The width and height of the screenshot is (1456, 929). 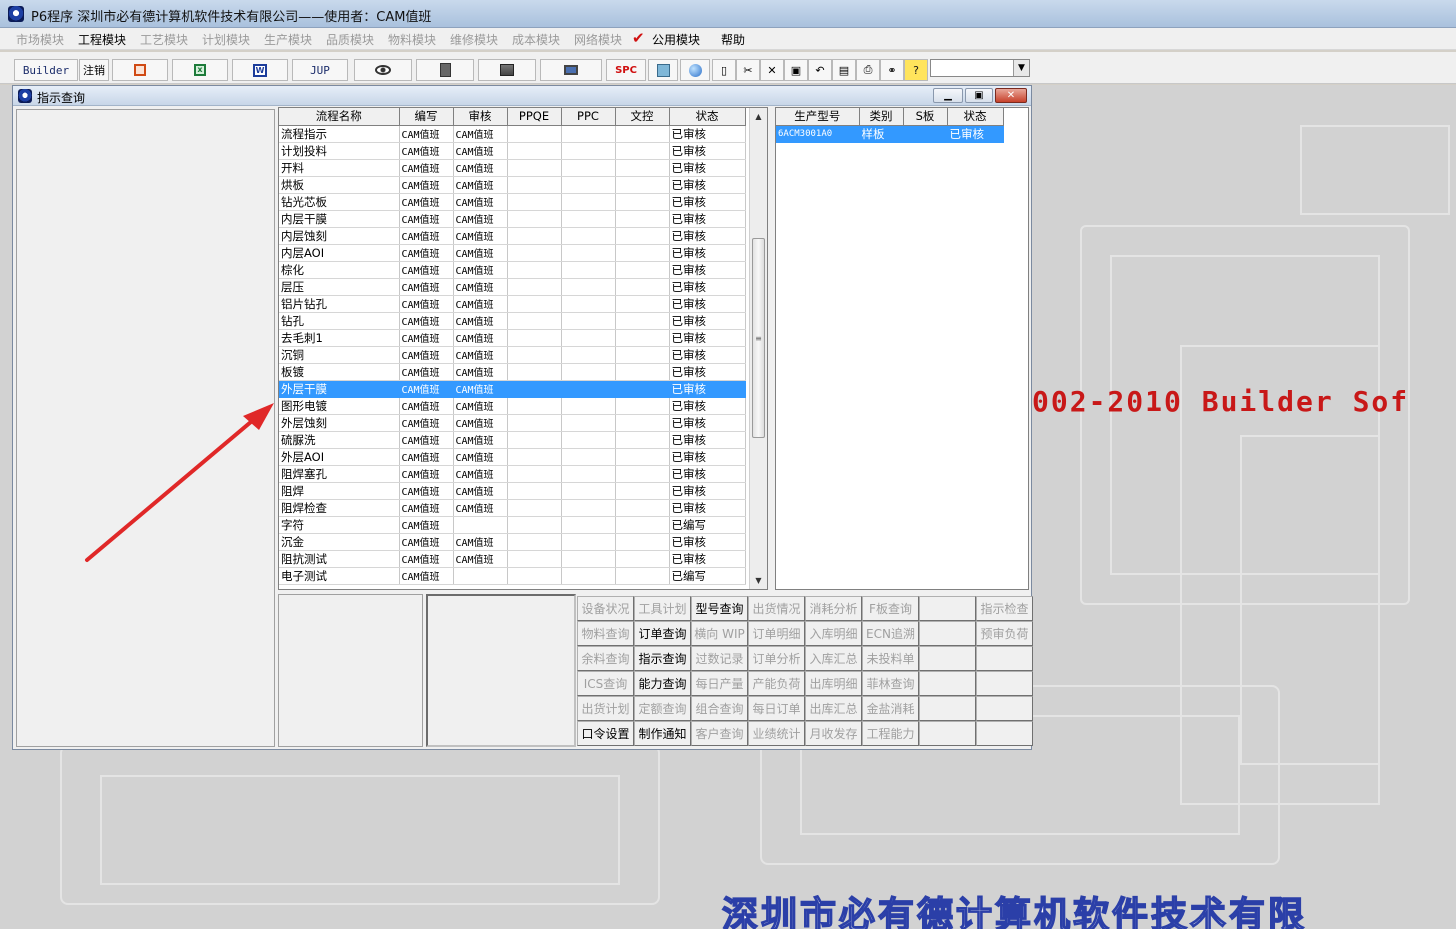 What do you see at coordinates (1004, 608) in the screenshot?
I see `query-button: 指示检查` at bounding box center [1004, 608].